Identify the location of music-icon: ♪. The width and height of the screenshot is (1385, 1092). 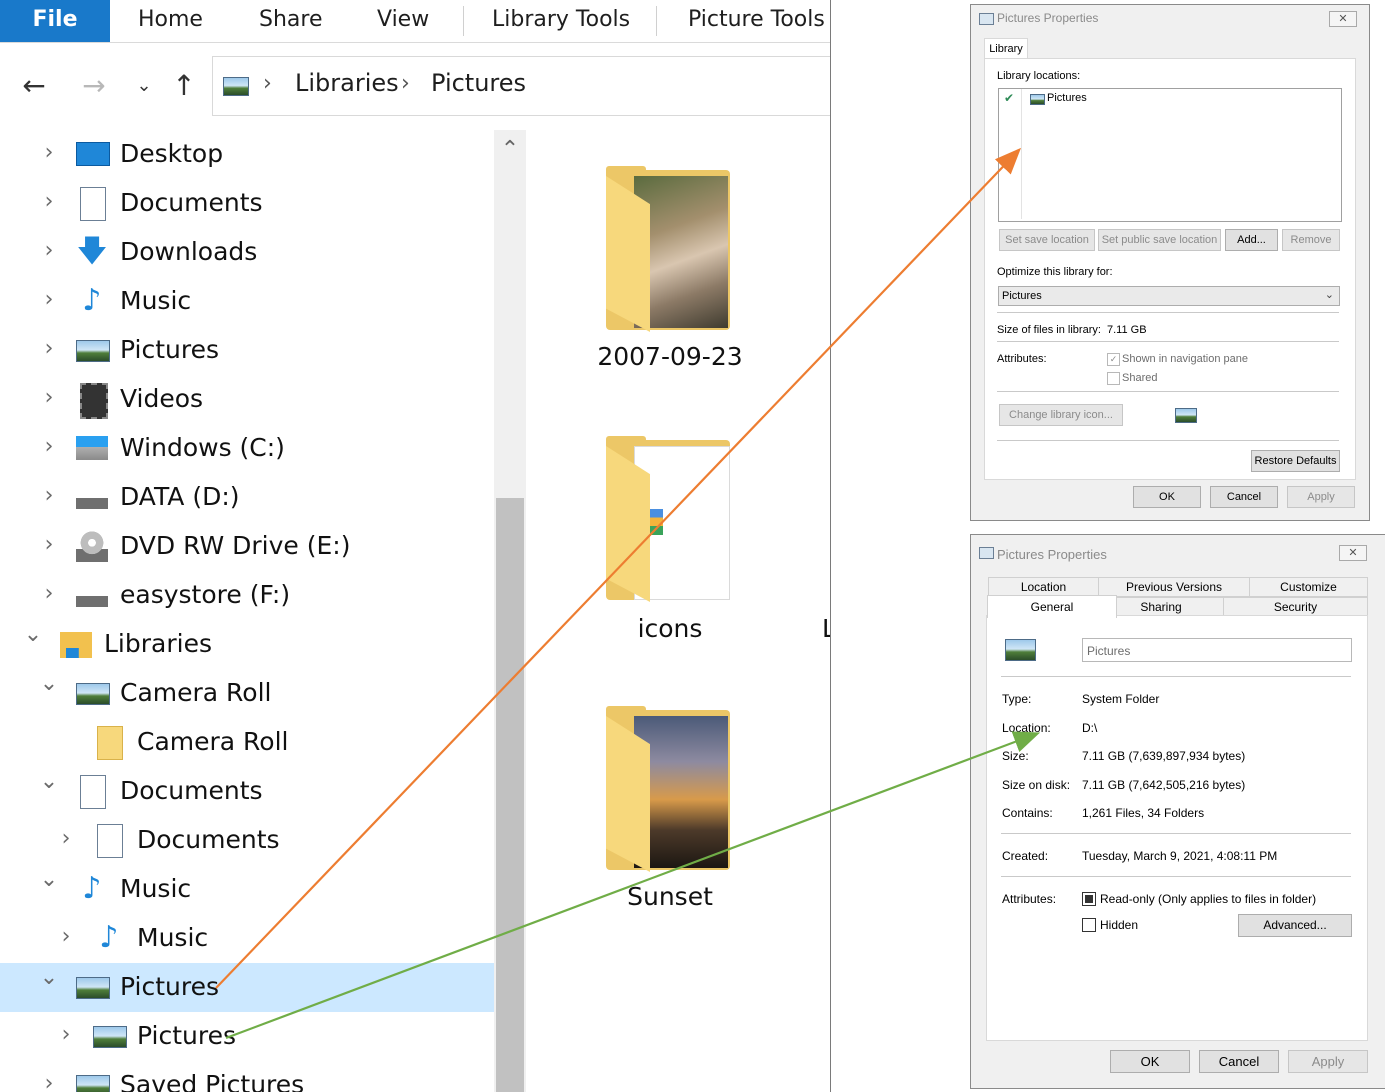
(92, 300).